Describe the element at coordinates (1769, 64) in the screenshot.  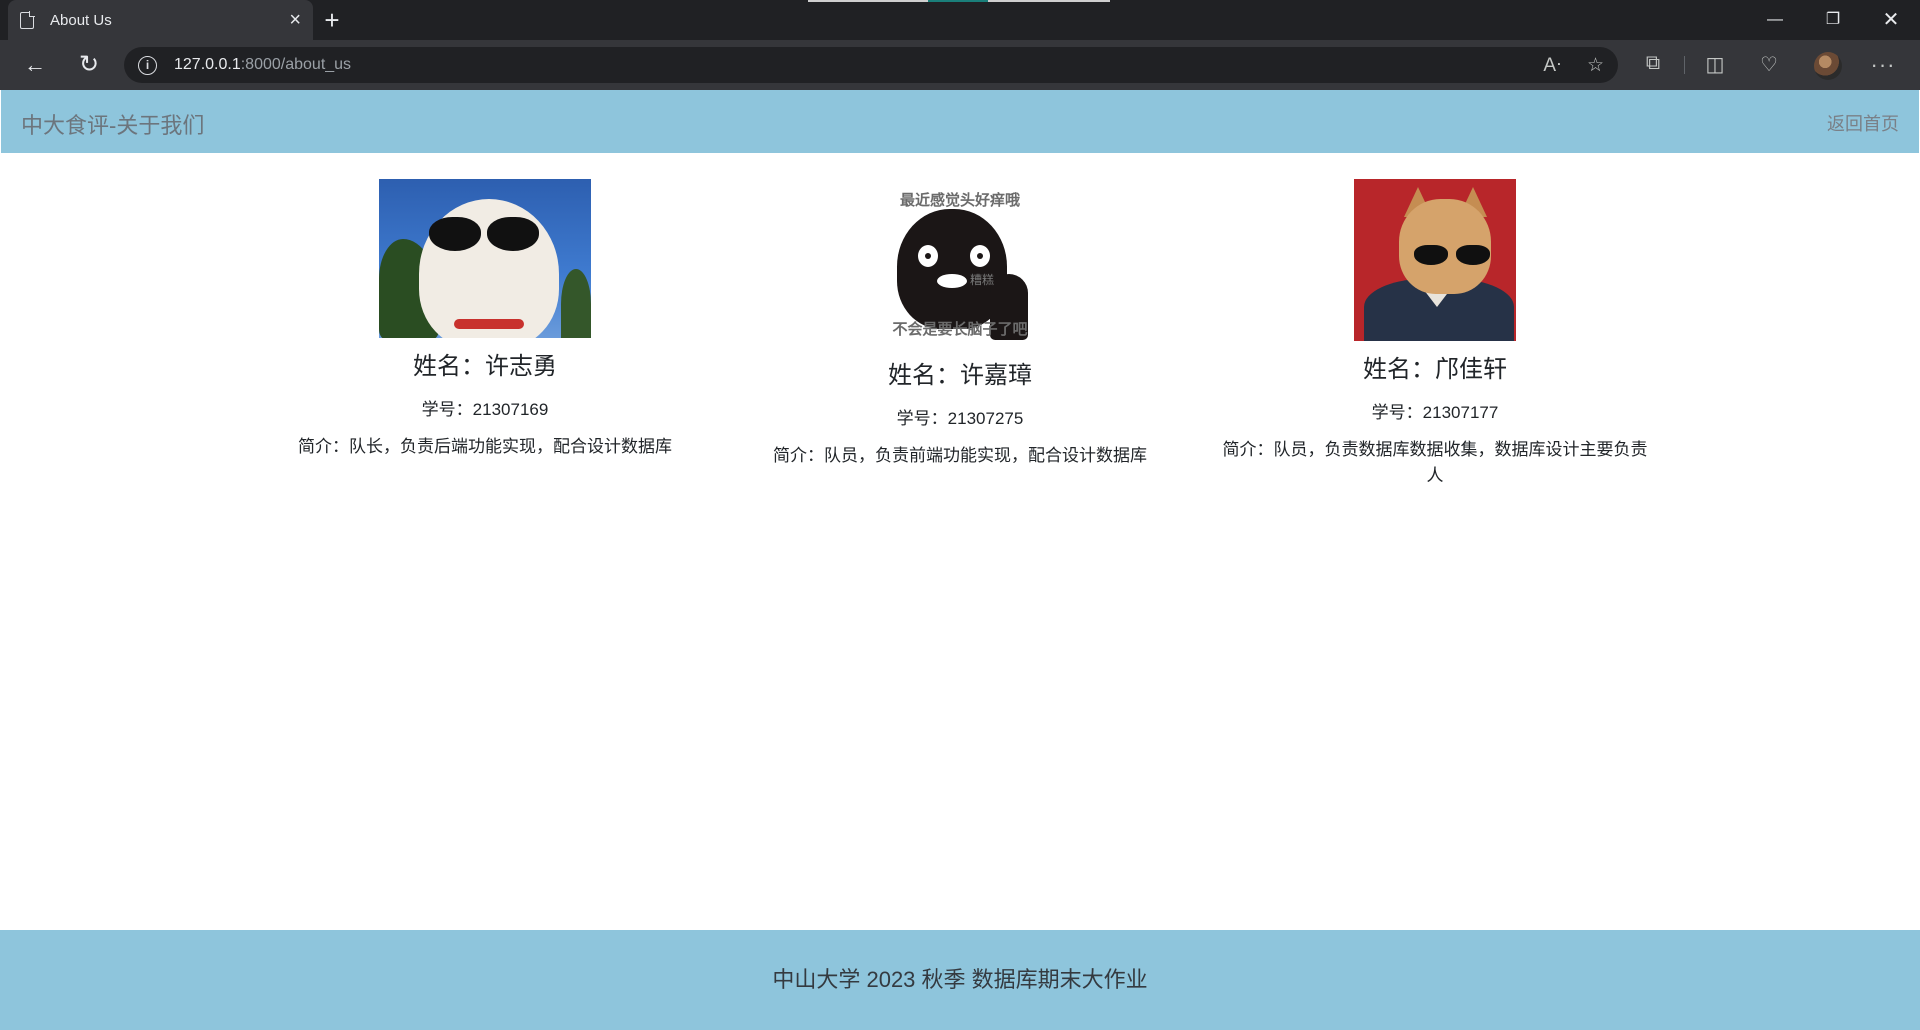
I see `browser-essentials-icon: ♡` at that location.